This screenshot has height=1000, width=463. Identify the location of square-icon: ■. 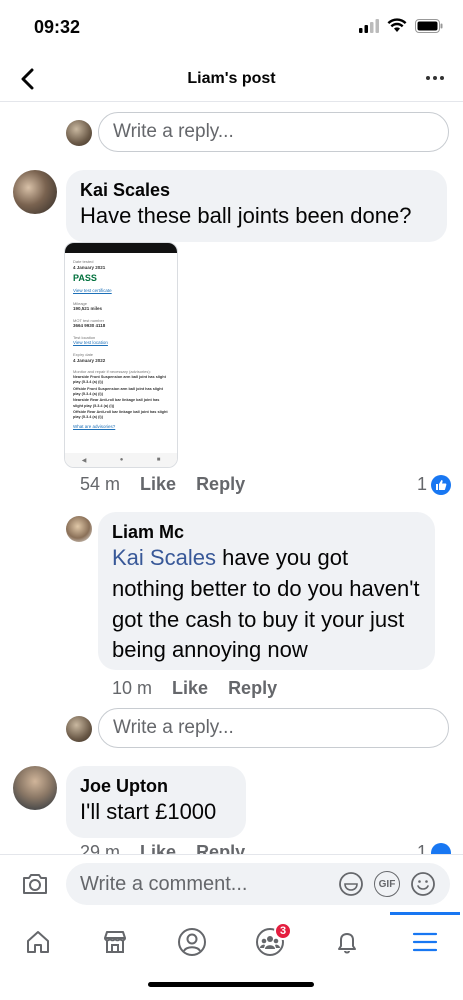
(158, 460).